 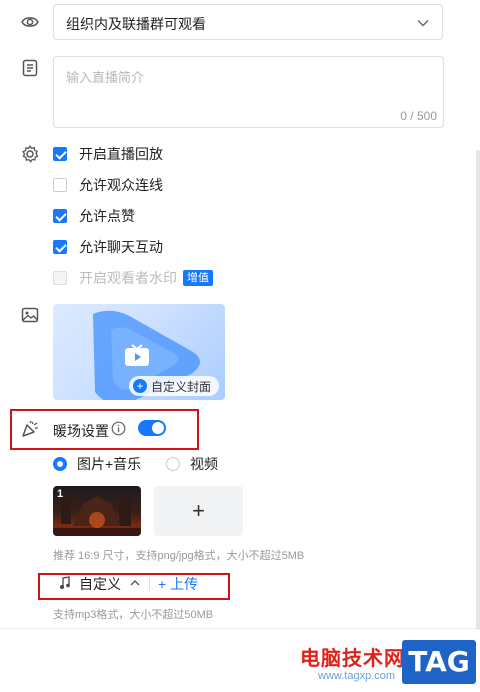 I want to click on option-label: 开启观看者水印, so click(x=128, y=278).